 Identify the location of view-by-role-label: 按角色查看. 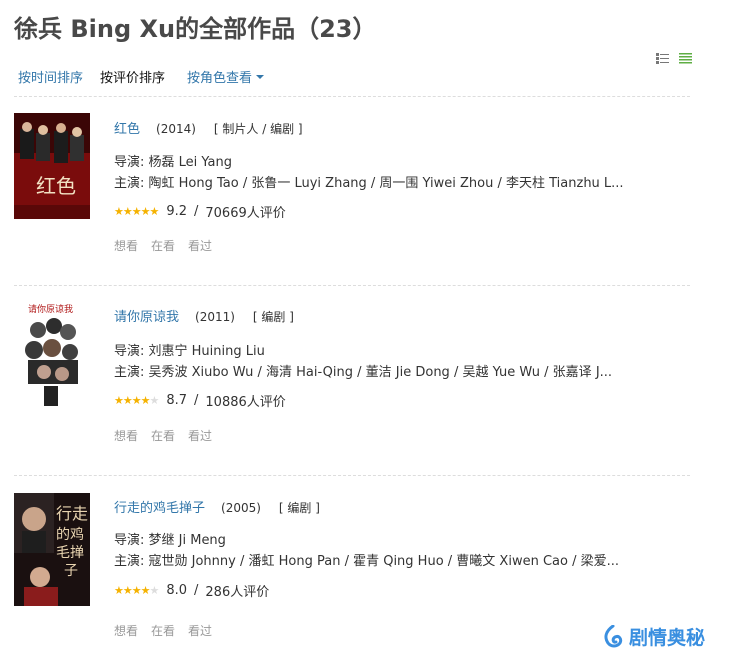
(220, 78).